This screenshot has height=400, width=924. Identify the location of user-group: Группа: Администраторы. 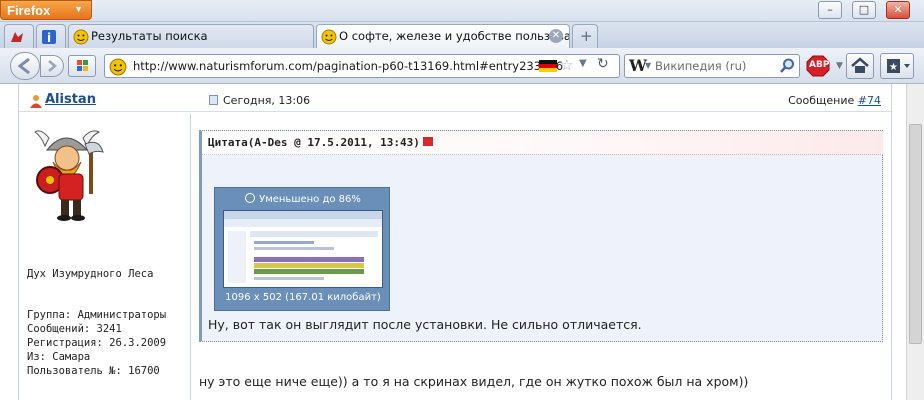
(97, 315).